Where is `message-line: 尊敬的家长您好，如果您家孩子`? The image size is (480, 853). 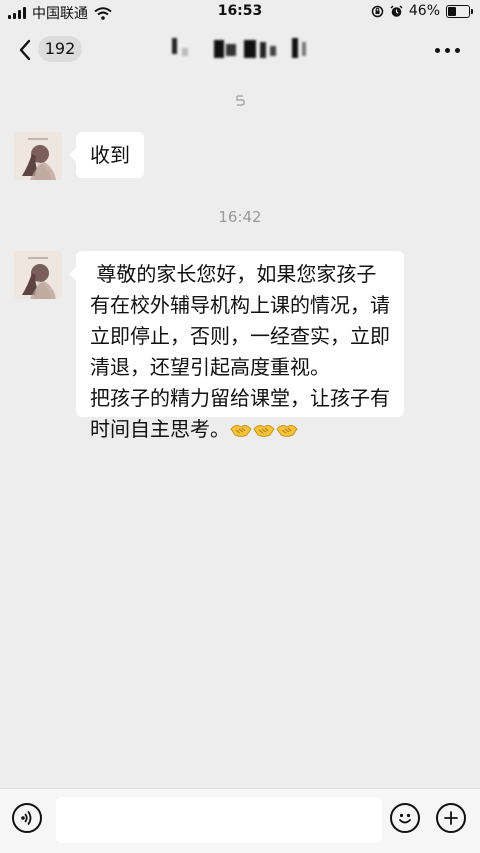 message-line: 尊敬的家长您好，如果您家孩子 is located at coordinates (233, 274).